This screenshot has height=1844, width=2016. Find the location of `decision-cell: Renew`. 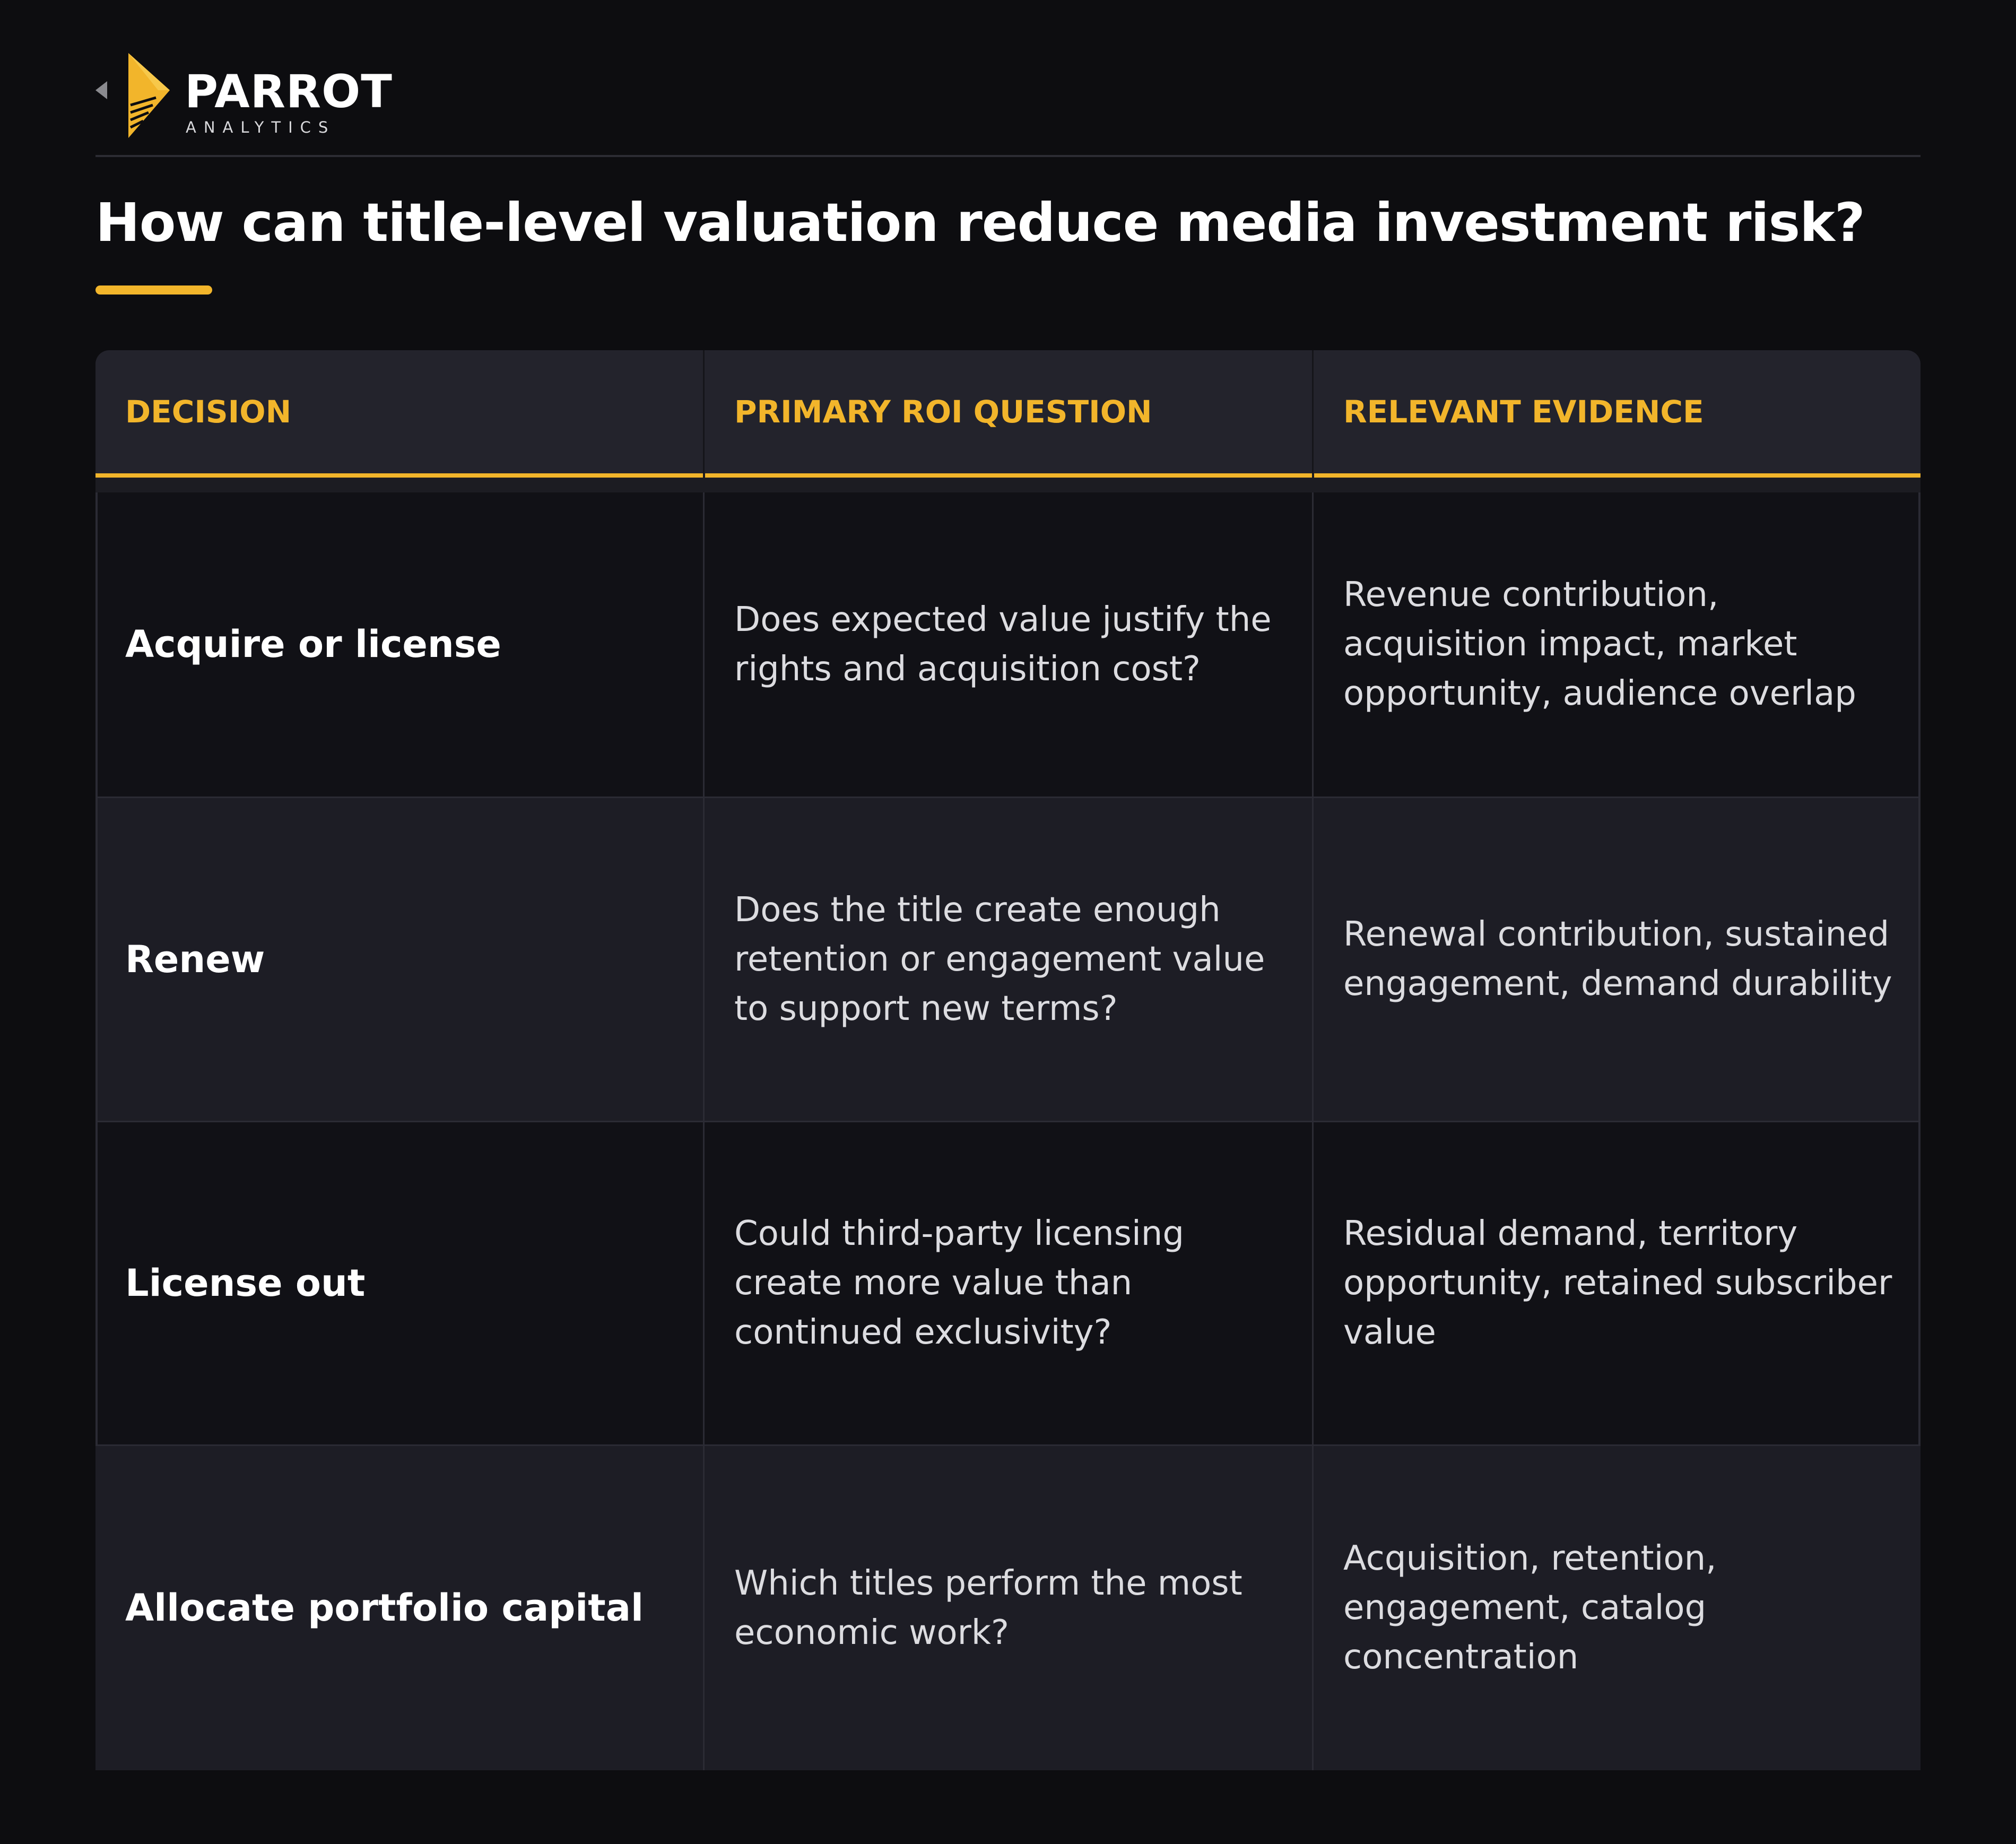

decision-cell: Renew is located at coordinates (399, 959).